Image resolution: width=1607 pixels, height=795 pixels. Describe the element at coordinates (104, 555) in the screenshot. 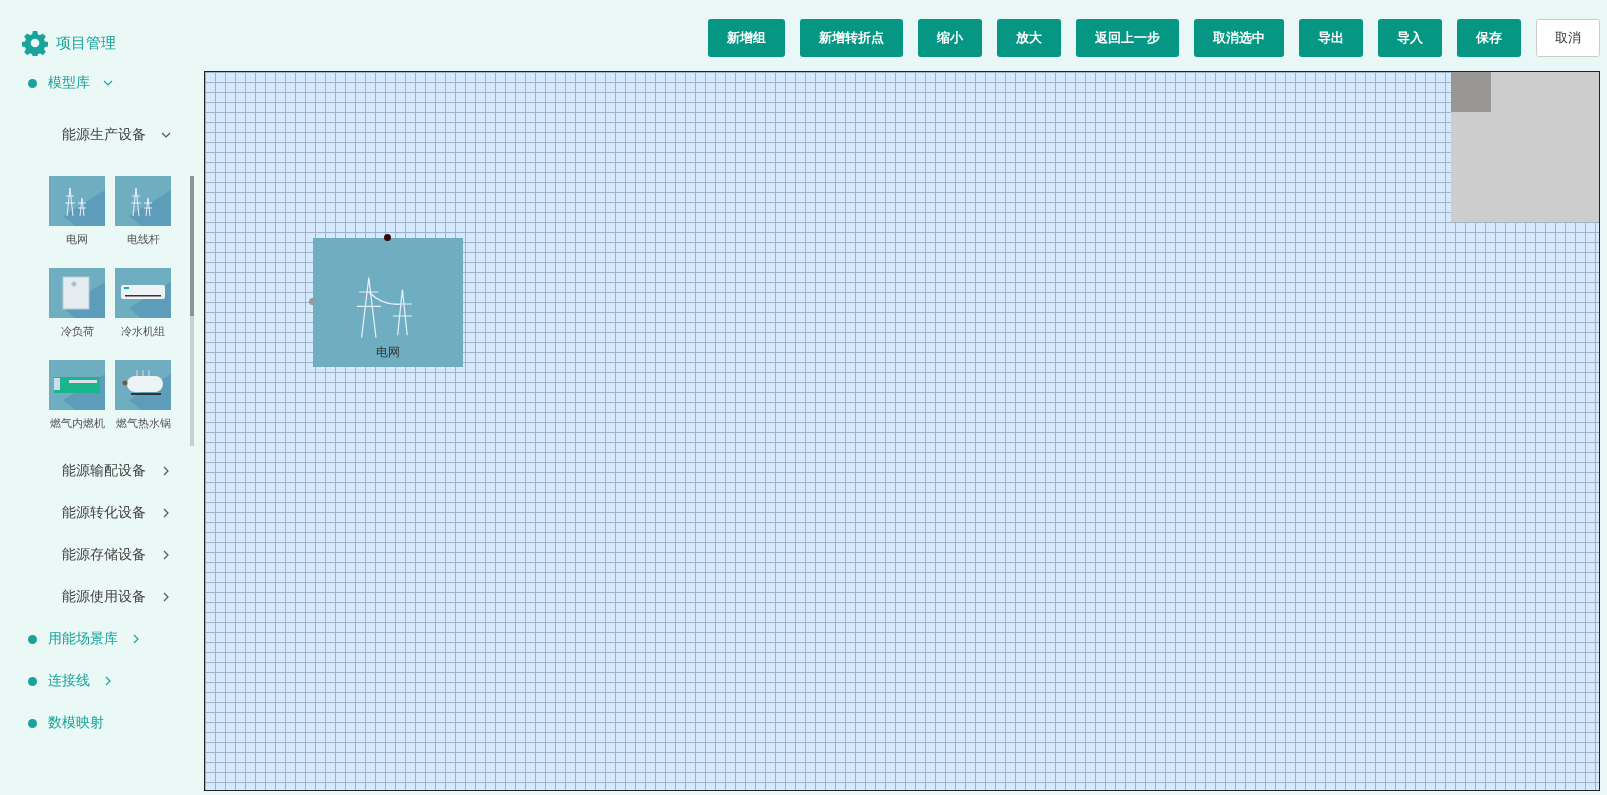

I see `category-item: 能源存储设备` at that location.